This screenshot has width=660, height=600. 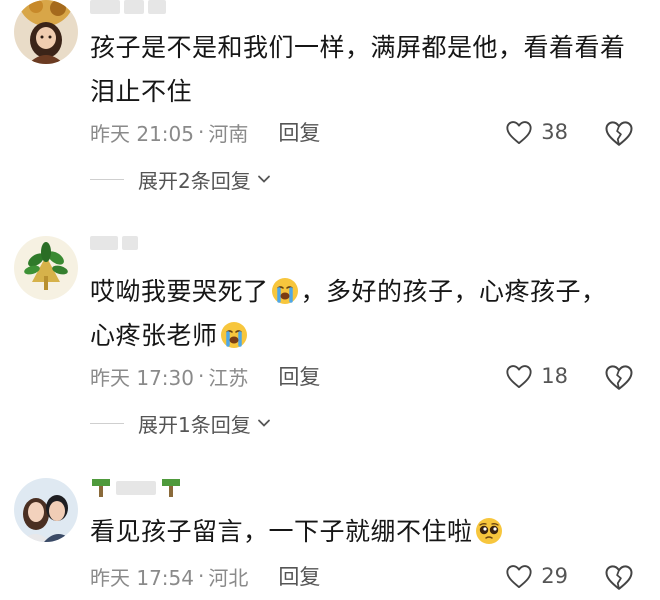 What do you see at coordinates (228, 133) in the screenshot?
I see `comment-location: 河南` at bounding box center [228, 133].